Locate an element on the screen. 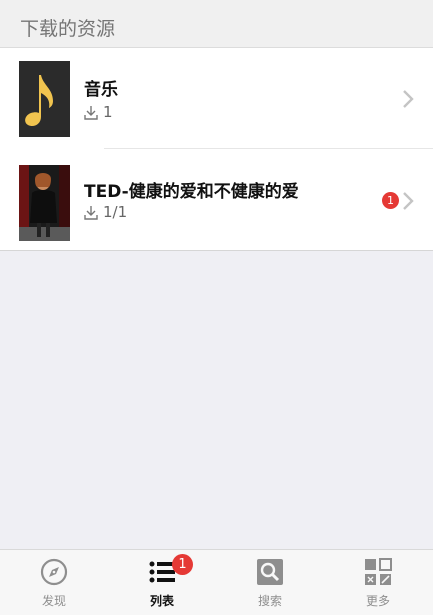  unread-badge: 1 is located at coordinates (390, 200).